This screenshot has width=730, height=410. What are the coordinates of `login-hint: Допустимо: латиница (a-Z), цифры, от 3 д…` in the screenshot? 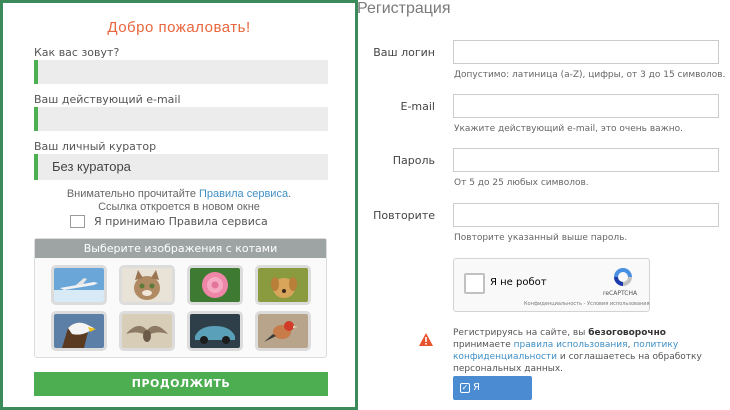 It's located at (590, 75).